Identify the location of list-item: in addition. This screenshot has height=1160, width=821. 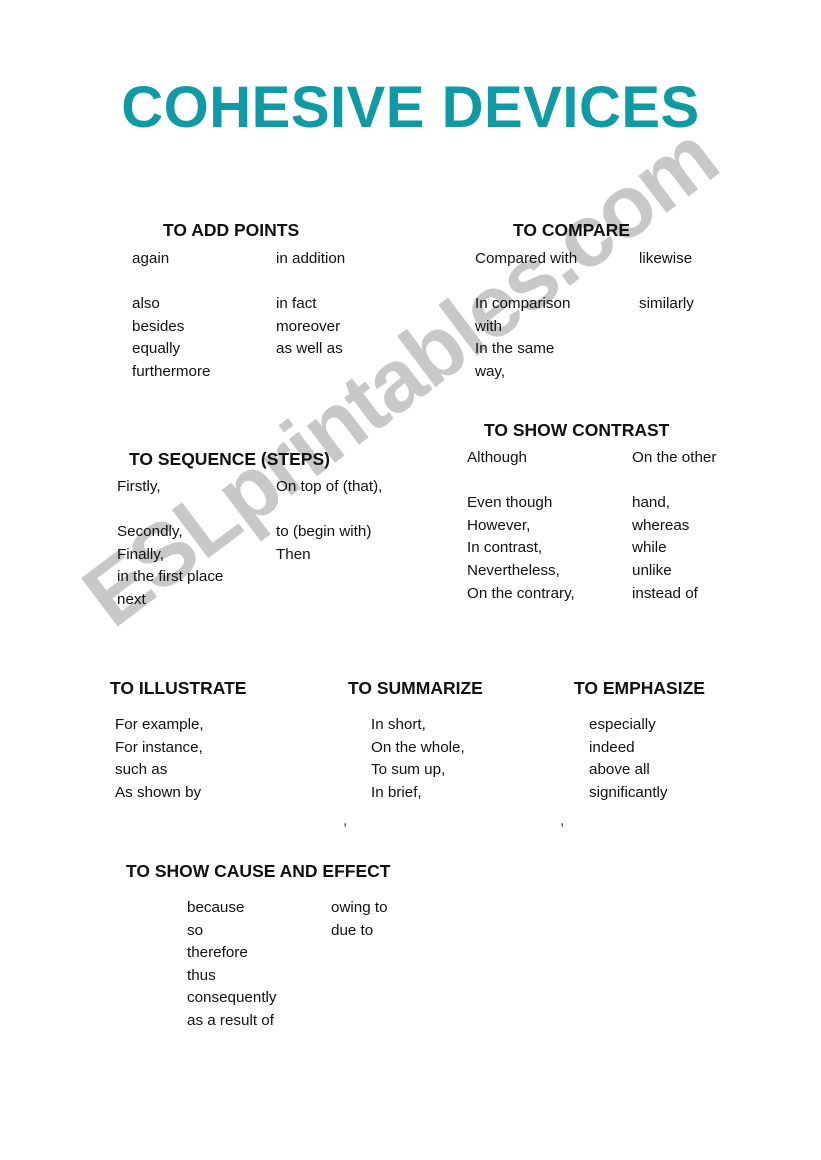
(311, 258).